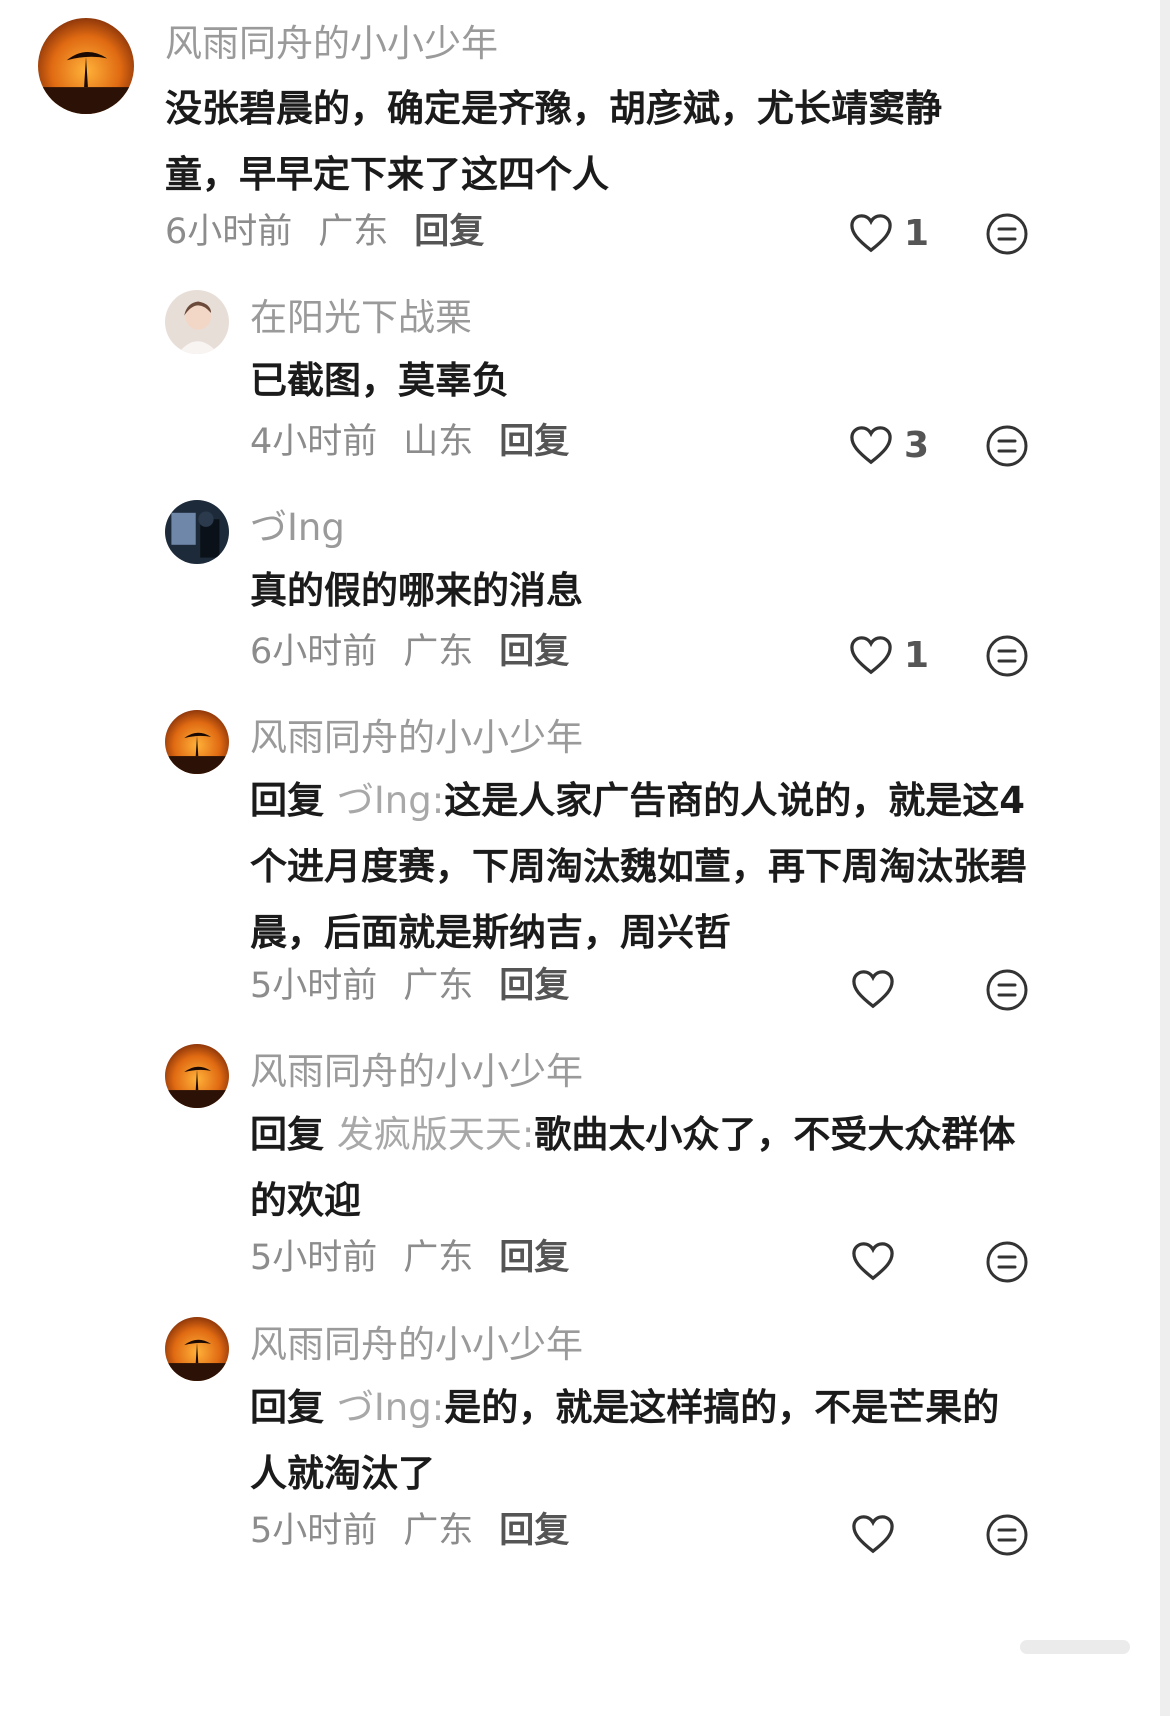 This screenshot has width=1170, height=1716. I want to click on comment-location: 山东, so click(438, 442).